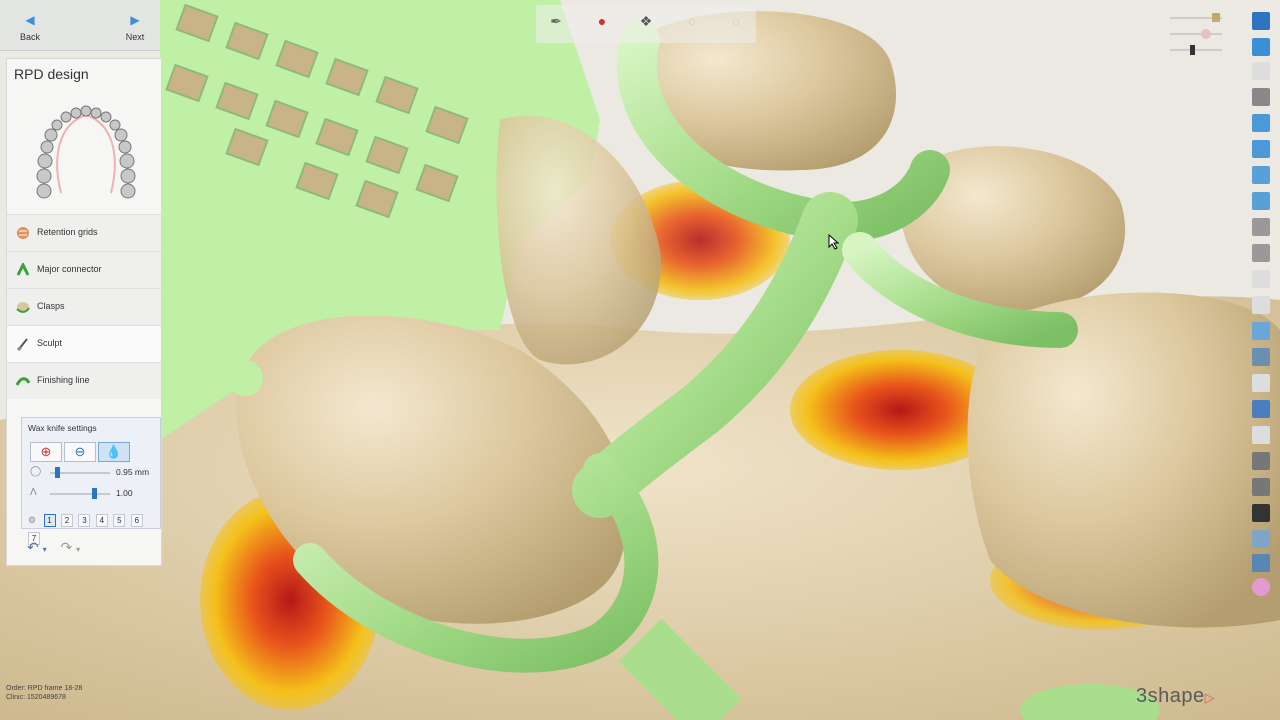 Image resolution: width=1280 pixels, height=720 pixels. I want to click on smooth-wax-button: 💧, so click(114, 452).